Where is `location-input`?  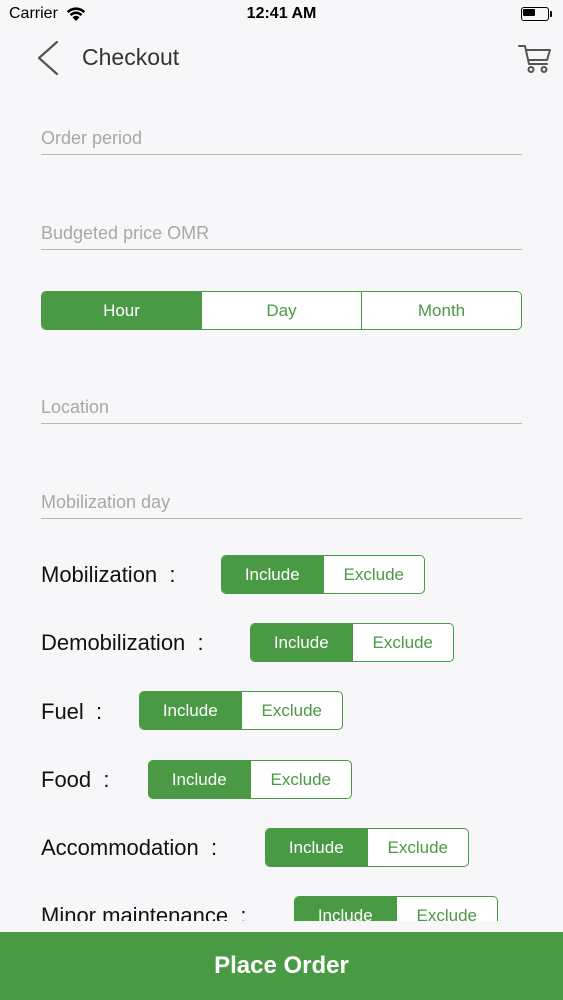 location-input is located at coordinates (281, 403).